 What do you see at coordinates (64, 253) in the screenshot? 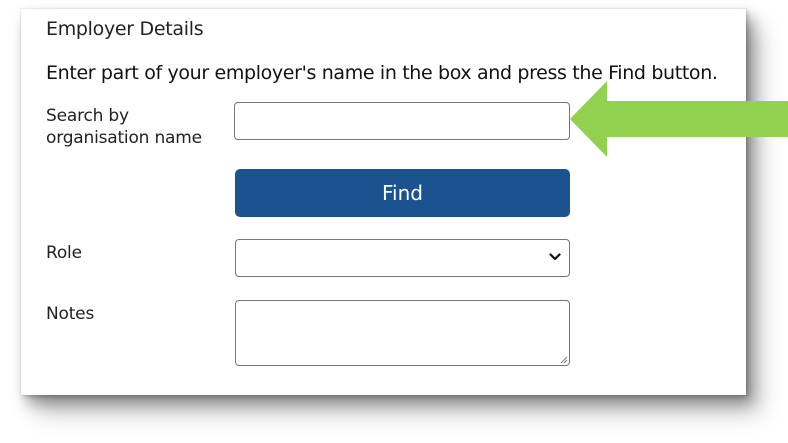
I see `role-label: Role` at bounding box center [64, 253].